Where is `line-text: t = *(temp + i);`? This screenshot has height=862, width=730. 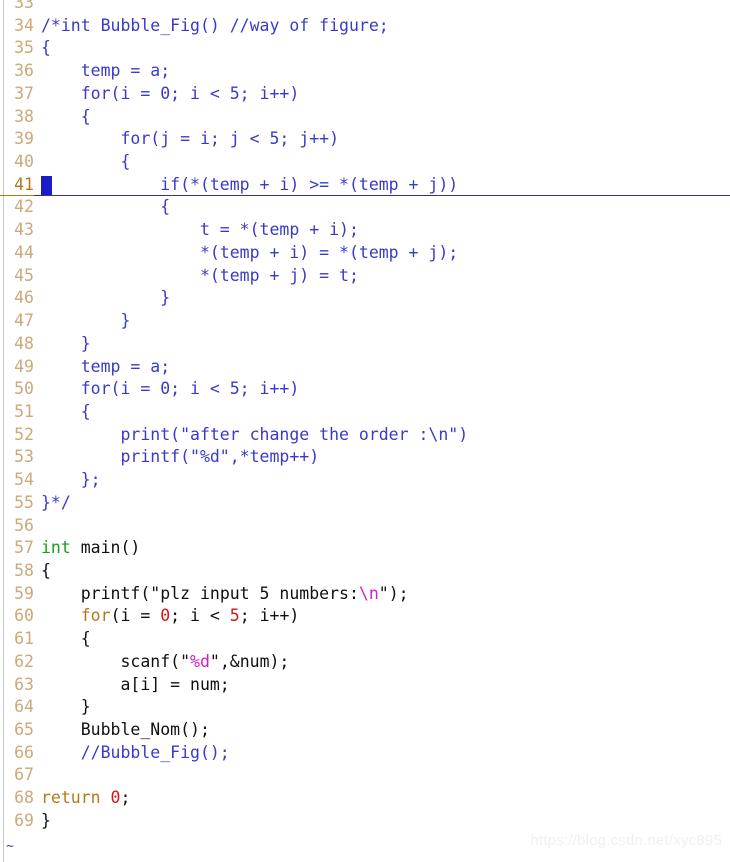
line-text: t = *(temp + i); is located at coordinates (200, 230).